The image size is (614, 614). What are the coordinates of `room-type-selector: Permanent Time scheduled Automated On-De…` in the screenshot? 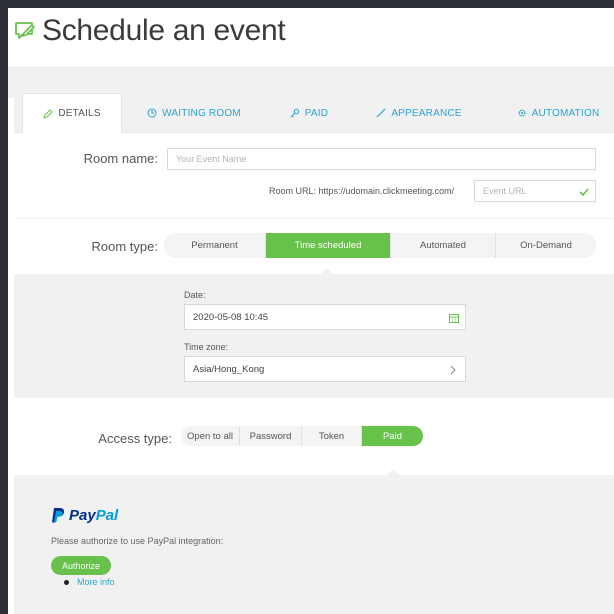 It's located at (380, 245).